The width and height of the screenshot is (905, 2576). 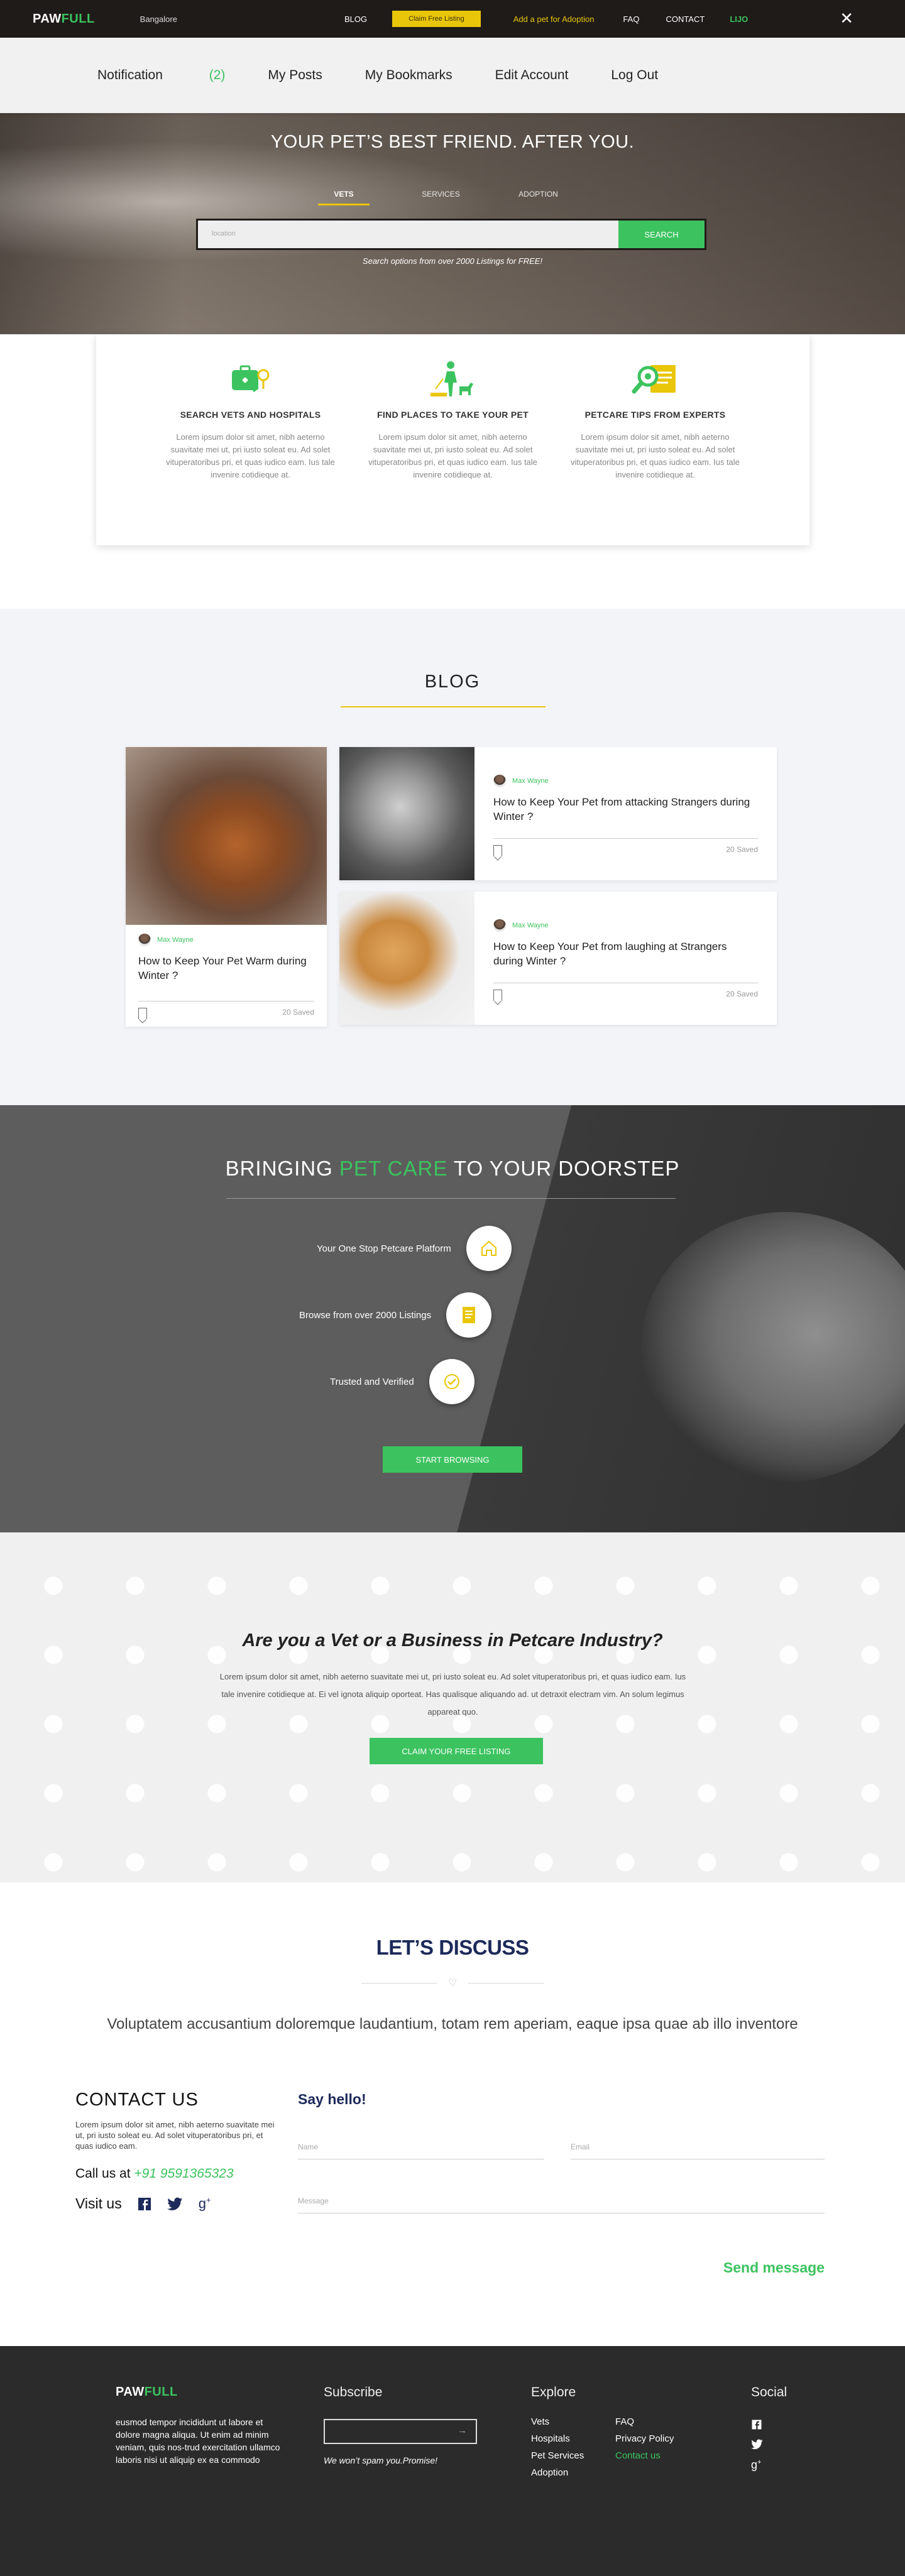 I want to click on nav-faq: FAQ, so click(x=631, y=19).